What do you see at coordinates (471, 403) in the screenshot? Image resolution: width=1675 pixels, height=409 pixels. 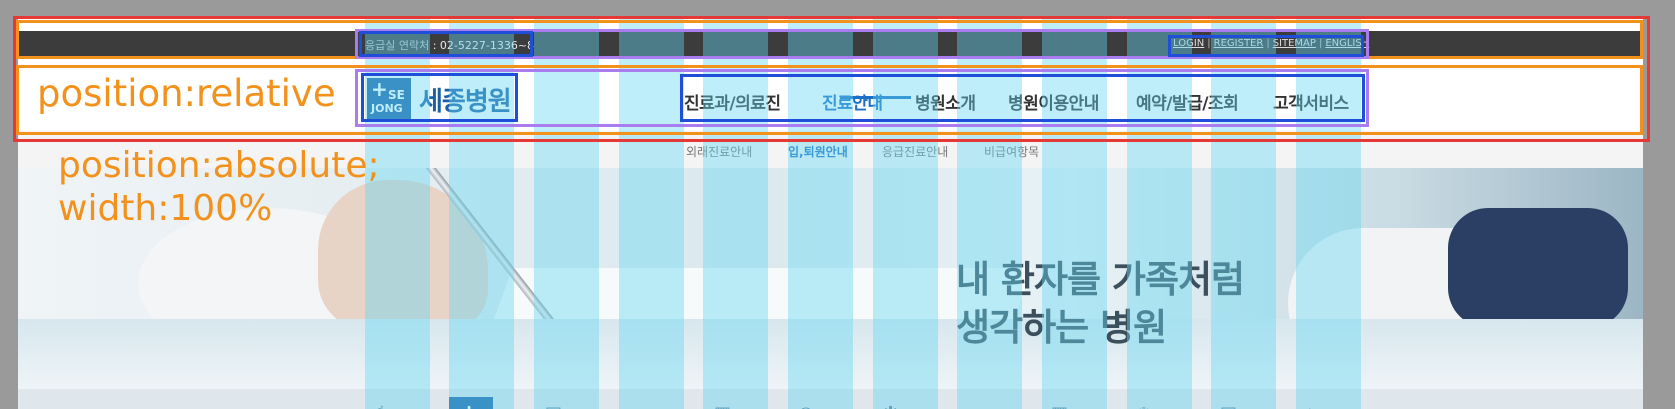 I see `doctor-icon: ♟` at bounding box center [471, 403].